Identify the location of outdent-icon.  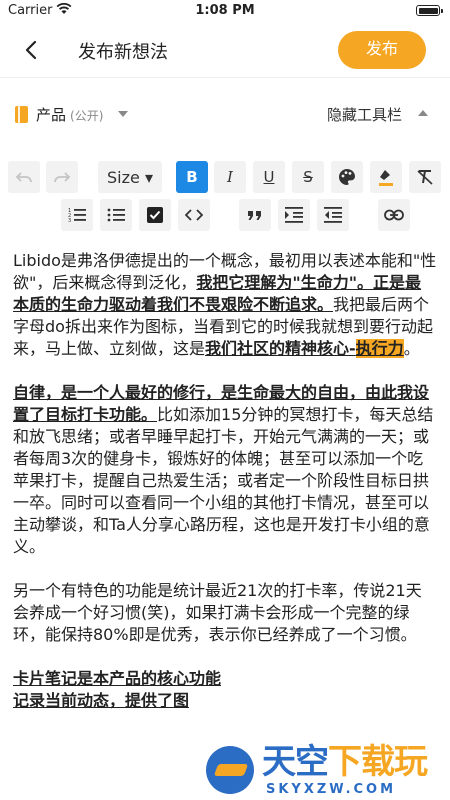
(333, 215).